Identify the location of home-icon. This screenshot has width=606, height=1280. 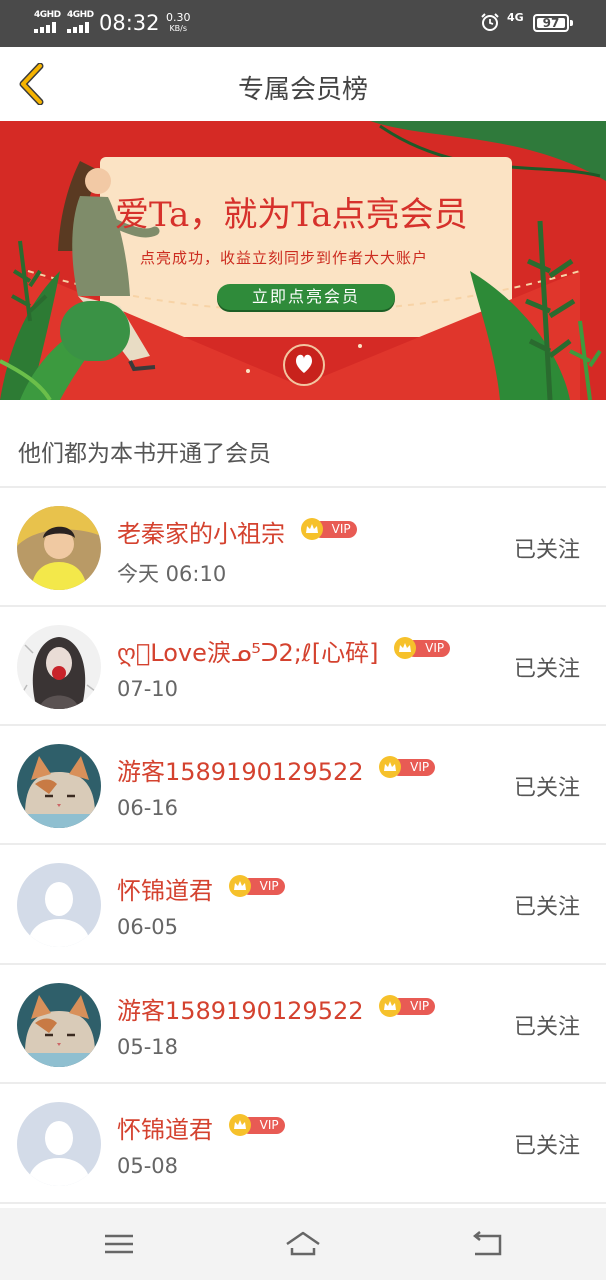
(303, 1244).